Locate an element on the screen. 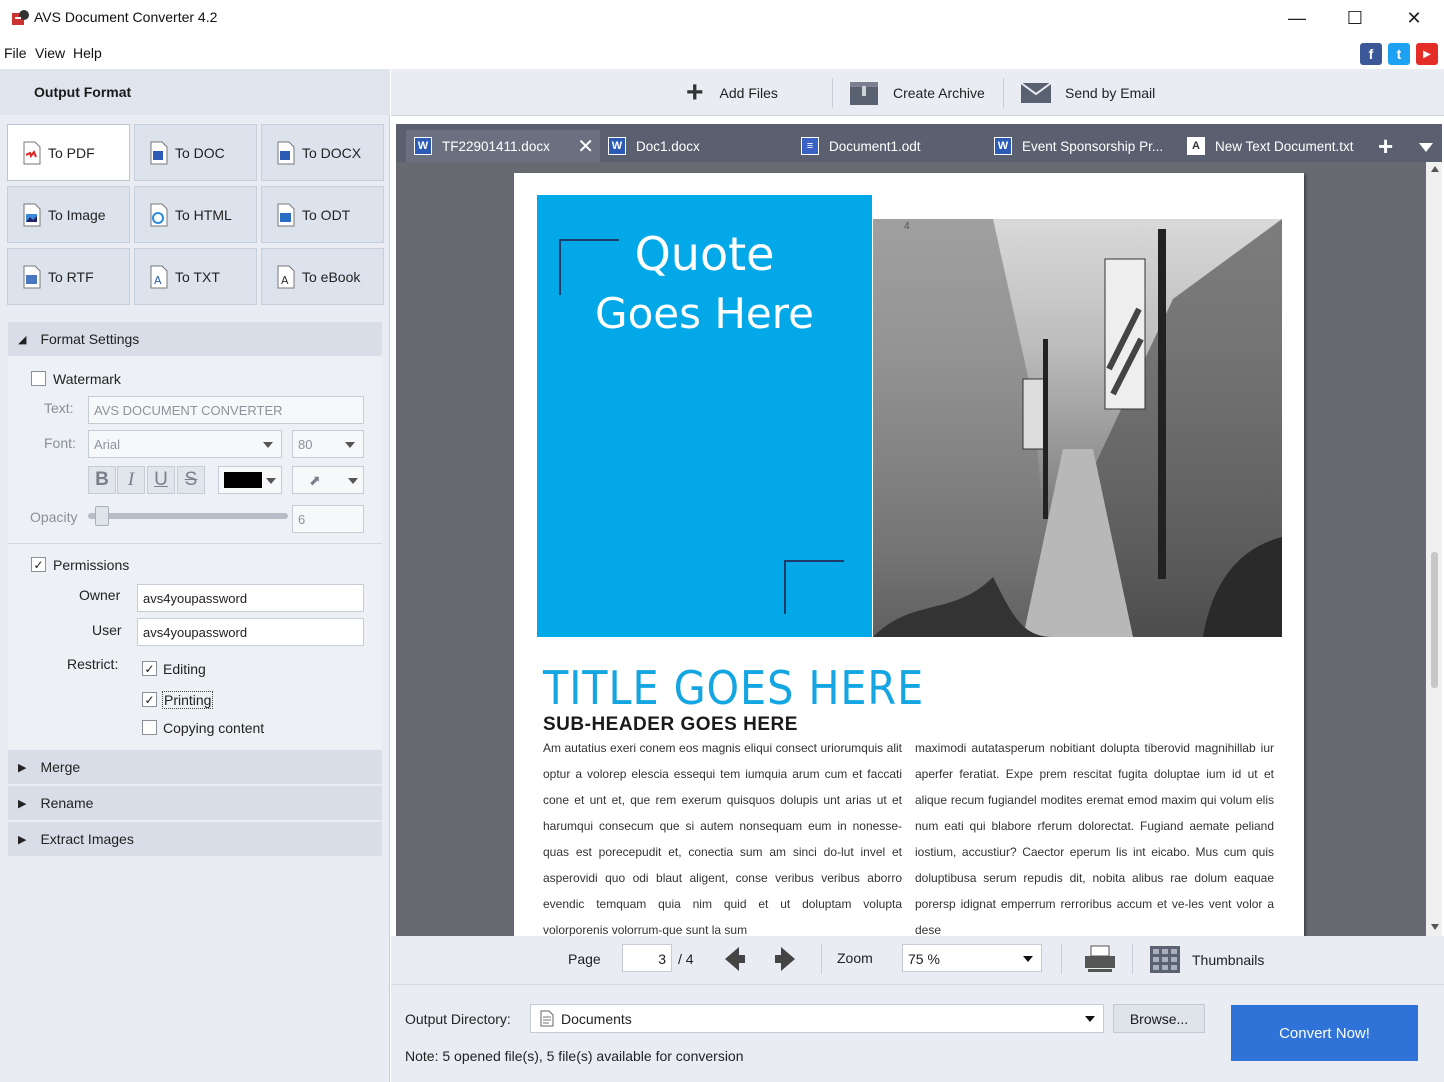 This screenshot has height=1082, width=1444. text-label: Text: is located at coordinates (59, 408).